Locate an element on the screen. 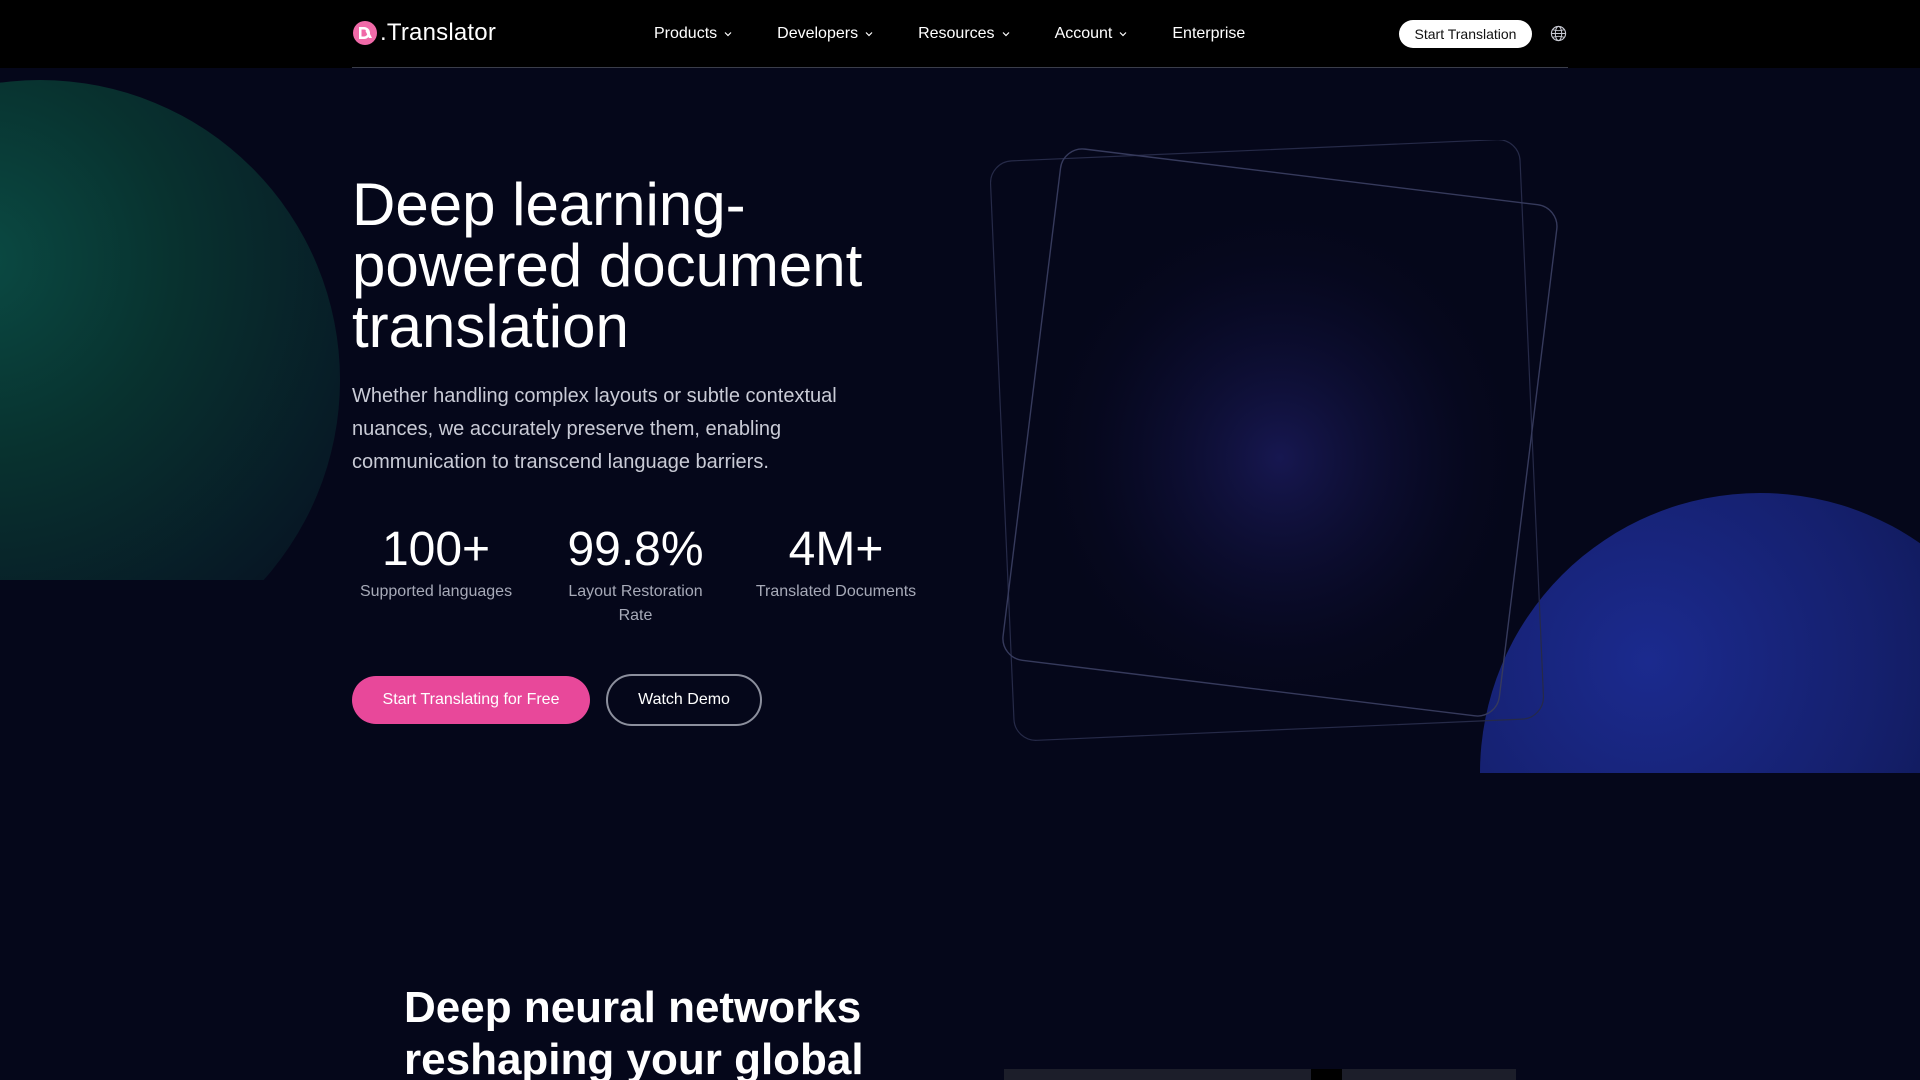 This screenshot has width=1920, height=1080. stat-label: Layout Restoration Rate is located at coordinates (635, 603).